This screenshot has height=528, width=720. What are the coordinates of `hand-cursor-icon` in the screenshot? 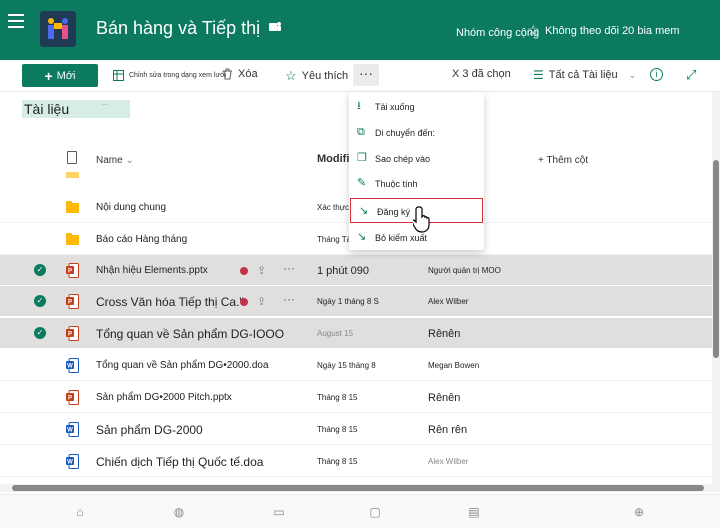 It's located at (421, 219).